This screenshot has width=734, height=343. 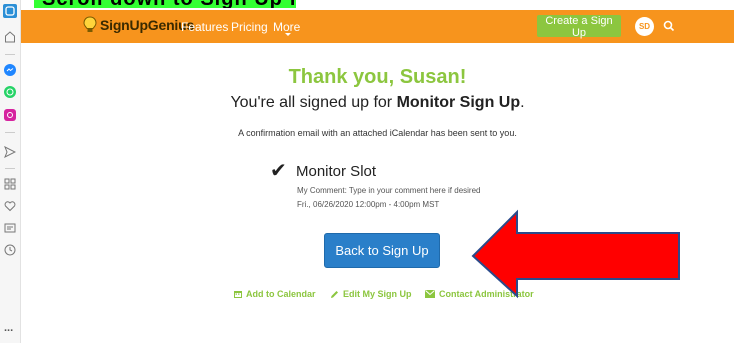 I want to click on clock-icon, so click(x=10, y=250).